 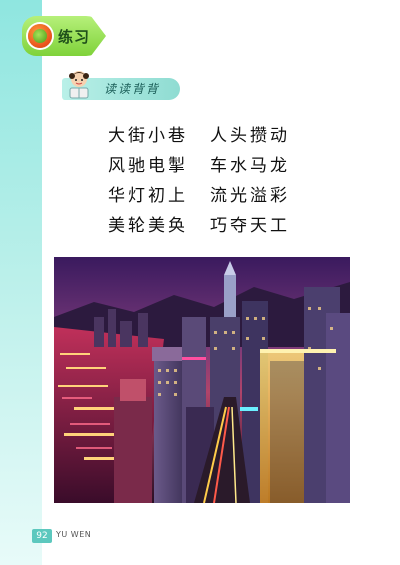 I want to click on idiom: 大街小巷, so click(x=148, y=135).